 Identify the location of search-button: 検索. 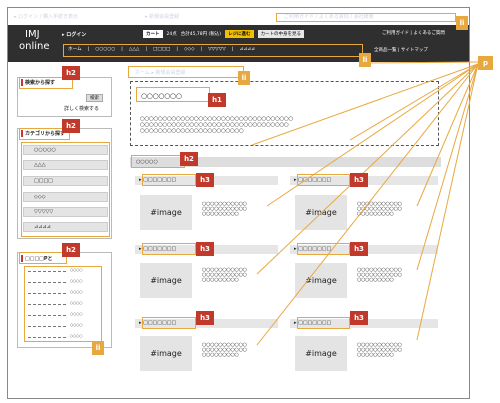
(94, 98).